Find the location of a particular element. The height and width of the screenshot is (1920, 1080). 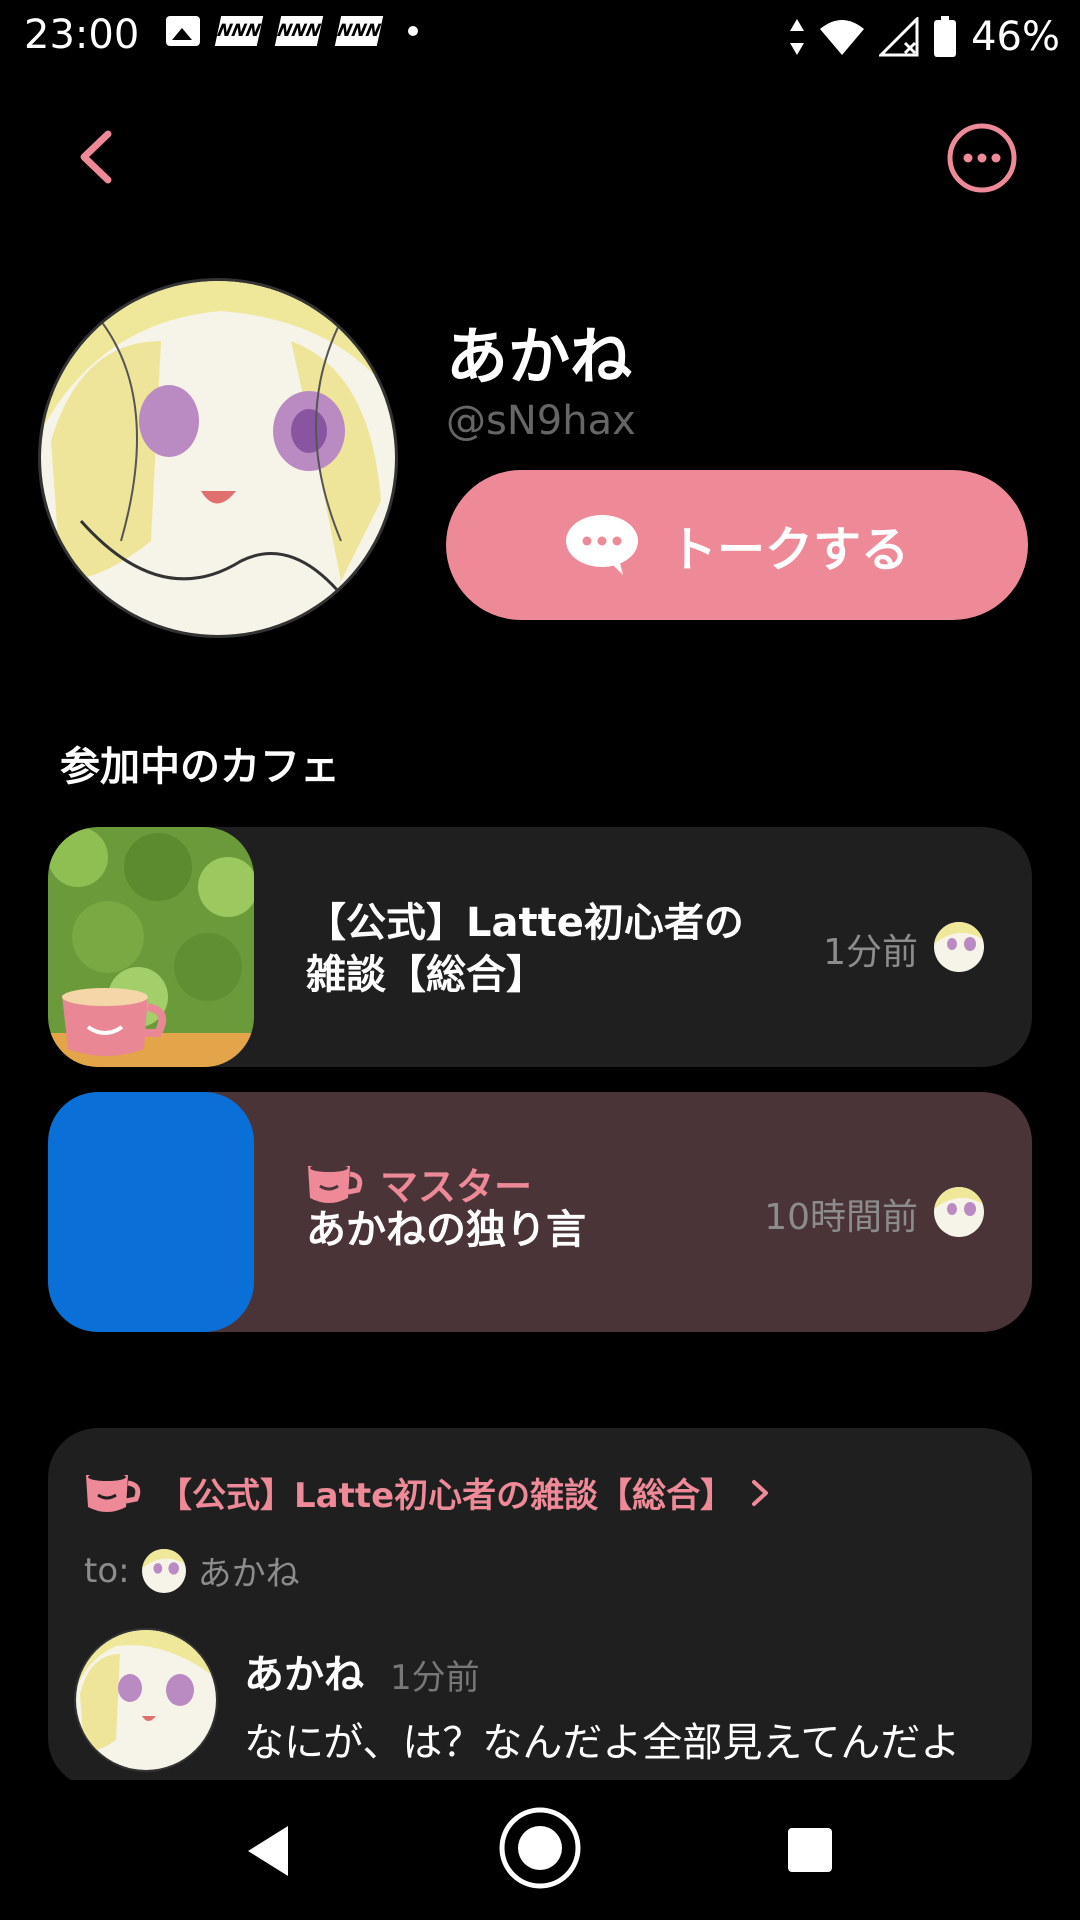

system-navigation-bar is located at coordinates (540, 1850).